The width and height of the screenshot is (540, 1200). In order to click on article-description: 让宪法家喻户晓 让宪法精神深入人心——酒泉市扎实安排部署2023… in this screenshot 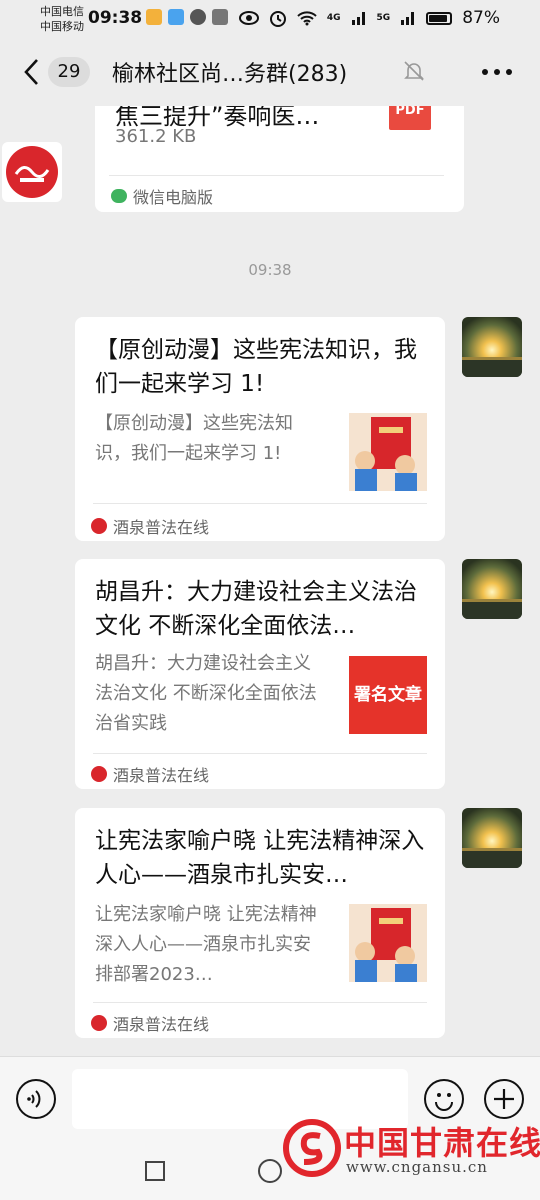, I will do `click(206, 944)`.